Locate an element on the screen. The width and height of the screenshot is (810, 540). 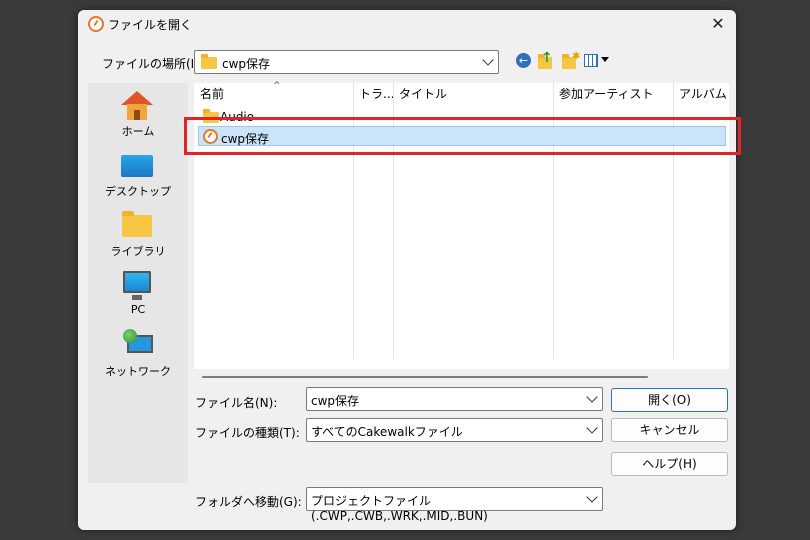
dialog-title: ファイルを開く is located at coordinates (150, 25).